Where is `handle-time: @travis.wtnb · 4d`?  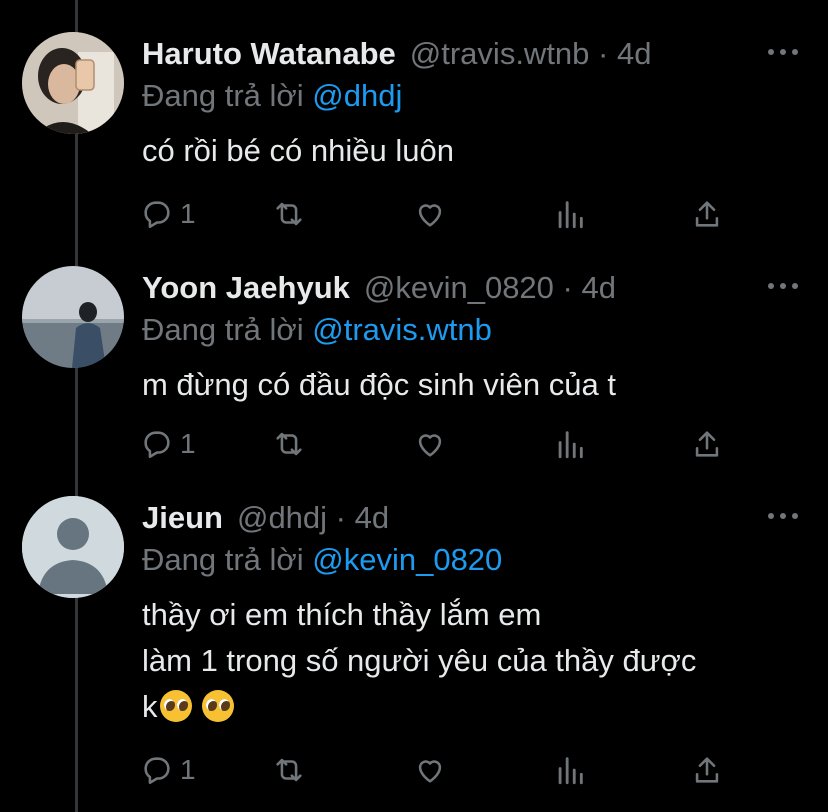 handle-time: @travis.wtnb · 4d is located at coordinates (531, 54).